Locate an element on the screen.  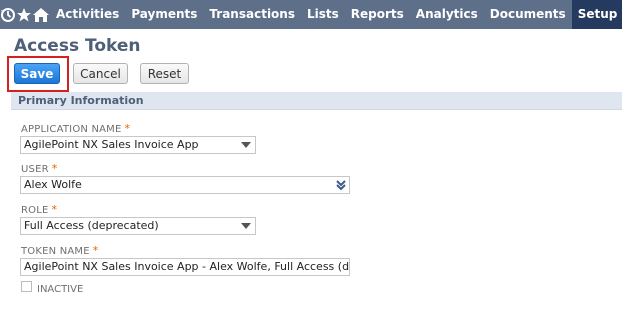
nav-item-lists: Lists is located at coordinates (323, 14).